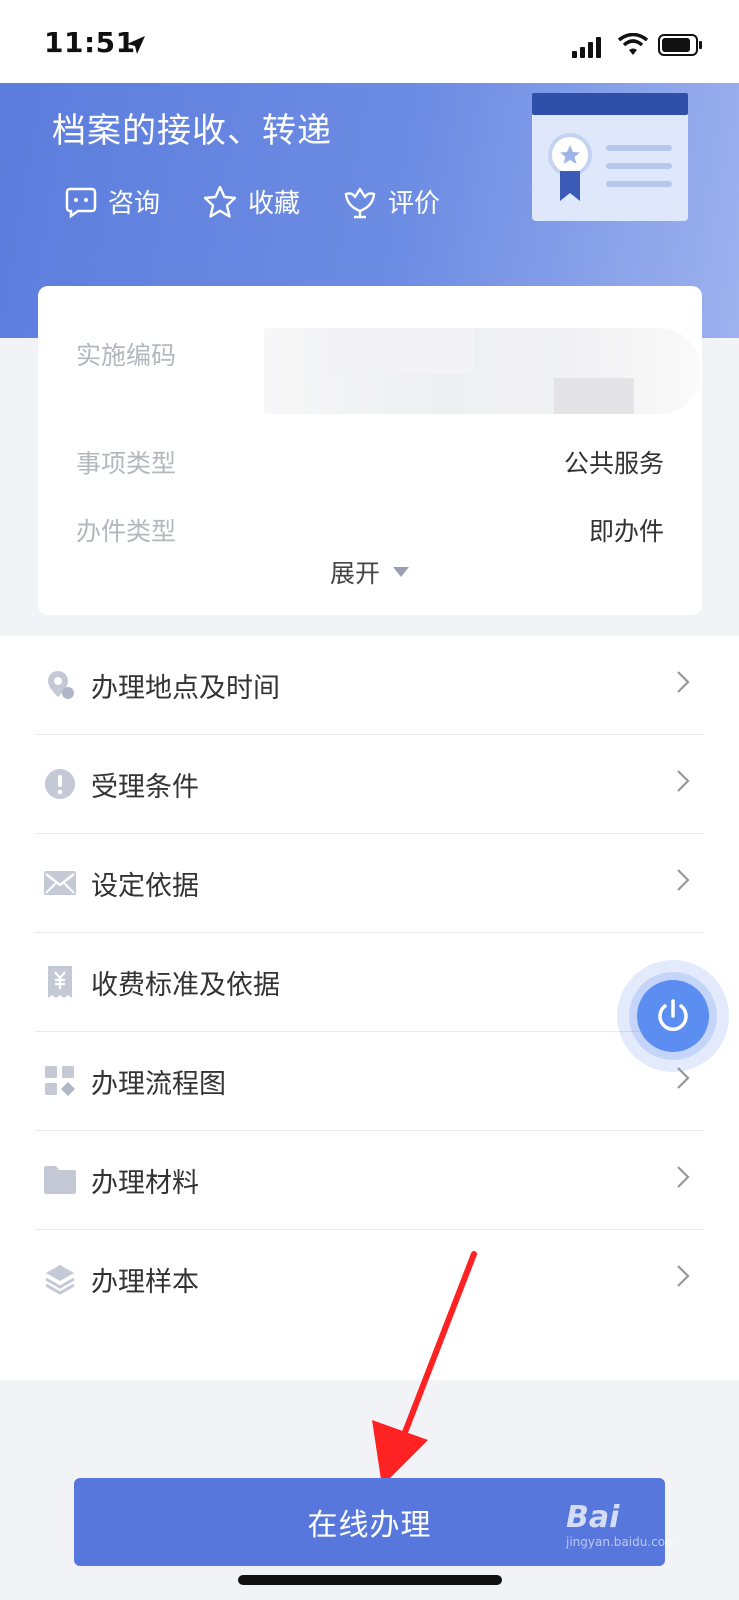 This screenshot has height=1600, width=739. I want to click on consult-button: 咨询, so click(112, 201).